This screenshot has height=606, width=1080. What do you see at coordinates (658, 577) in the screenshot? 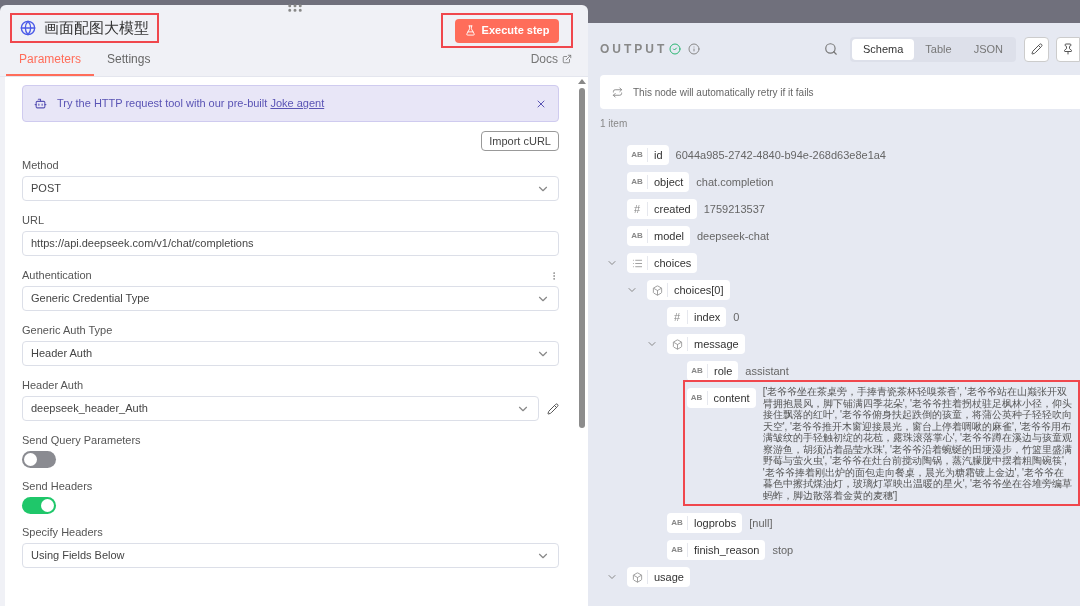
I see `field-pill: usage` at bounding box center [658, 577].